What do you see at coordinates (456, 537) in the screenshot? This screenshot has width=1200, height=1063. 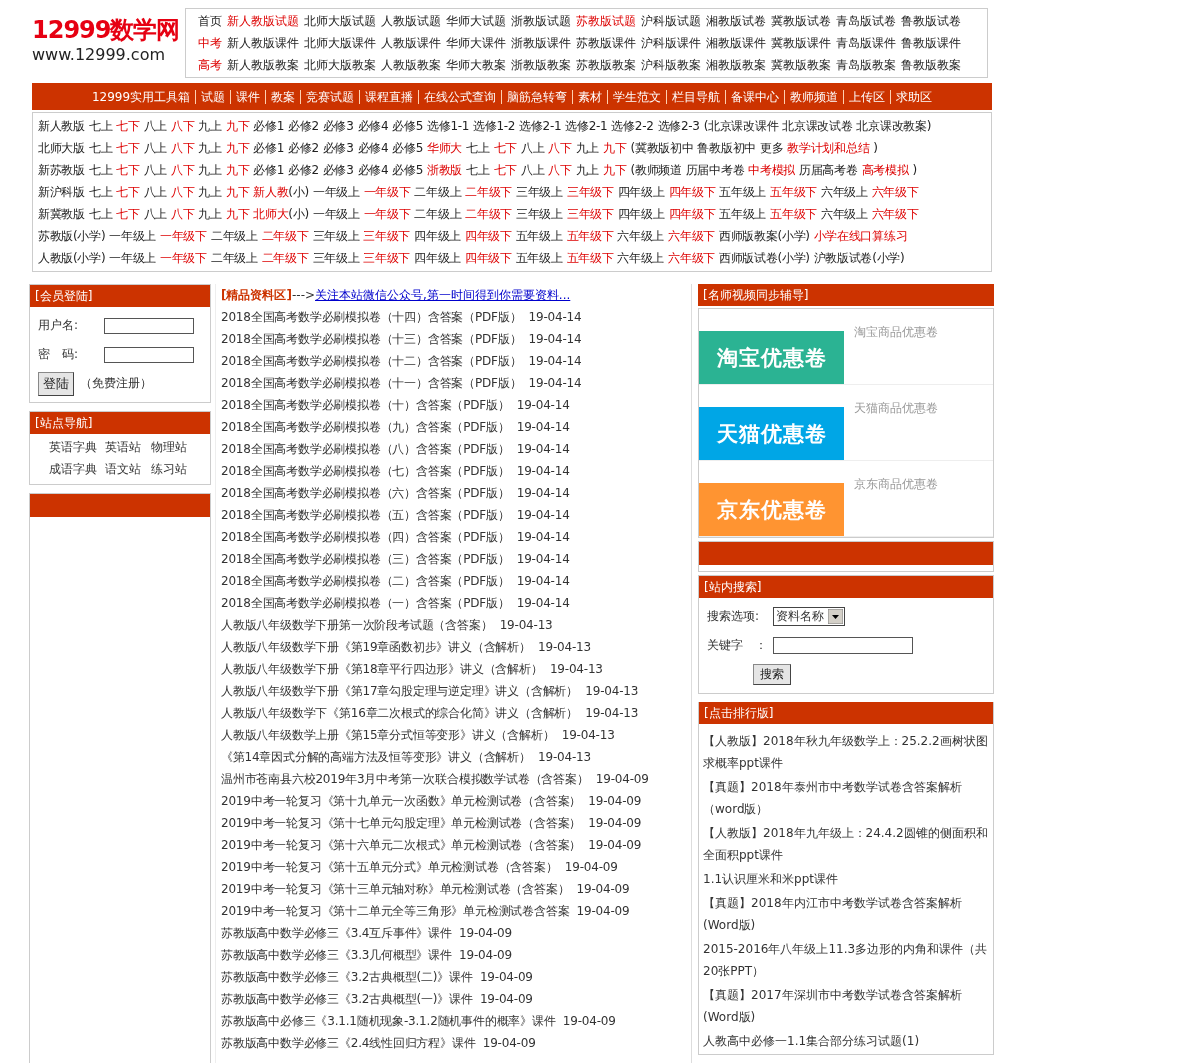 I see `article-link: 2018全国高考数学必刷模拟卷（四）含答案（PDF版） 19-04-14` at bounding box center [456, 537].